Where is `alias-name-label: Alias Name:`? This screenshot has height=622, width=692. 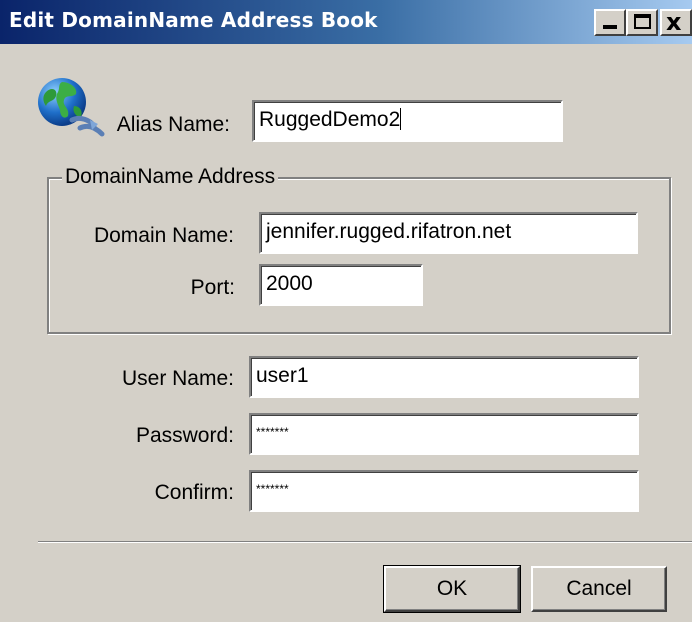 alias-name-label: Alias Name: is located at coordinates (173, 124).